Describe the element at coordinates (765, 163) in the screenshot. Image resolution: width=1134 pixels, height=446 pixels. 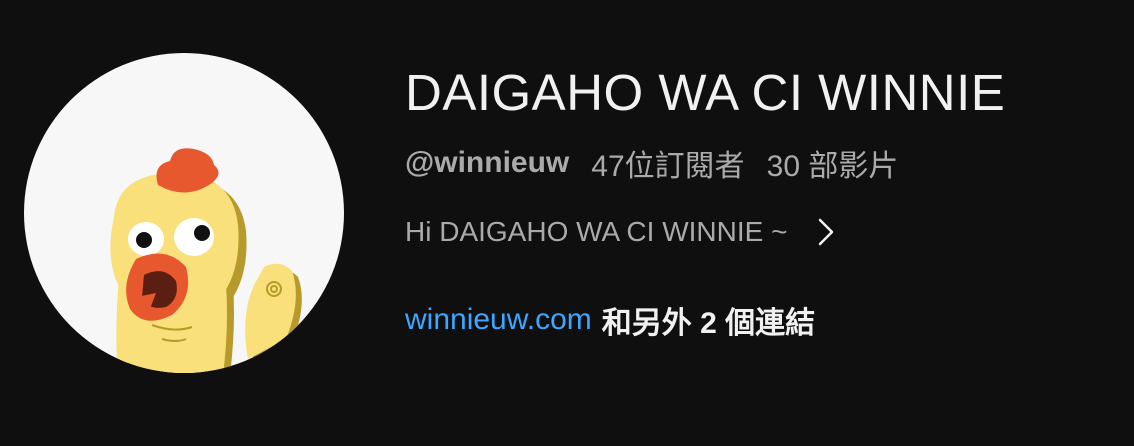
I see `channel-meta: @winnieuw 47位訂閱者 30 部影片` at that location.